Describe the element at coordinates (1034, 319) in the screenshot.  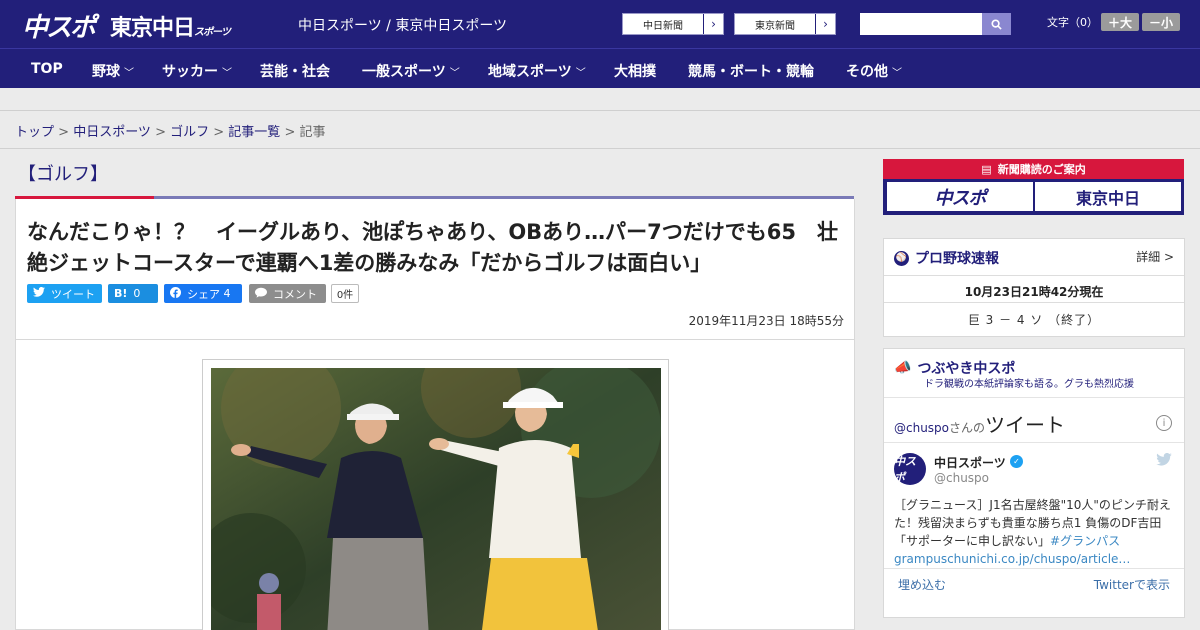
I see `baseball-score: 巨 3 － 4 ソ （終了）` at that location.